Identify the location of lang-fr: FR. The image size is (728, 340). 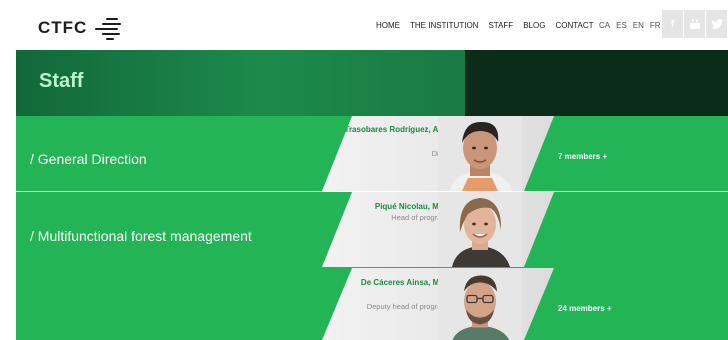
(655, 25).